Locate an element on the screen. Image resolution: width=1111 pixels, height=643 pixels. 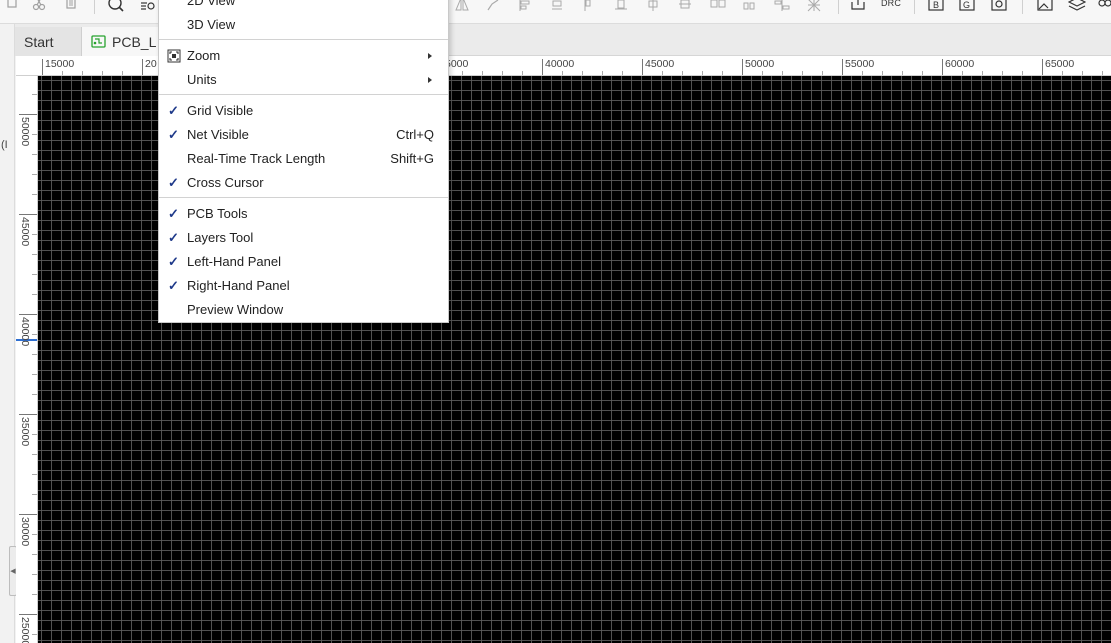
menu-item-units: Units is located at coordinates (303, 80).